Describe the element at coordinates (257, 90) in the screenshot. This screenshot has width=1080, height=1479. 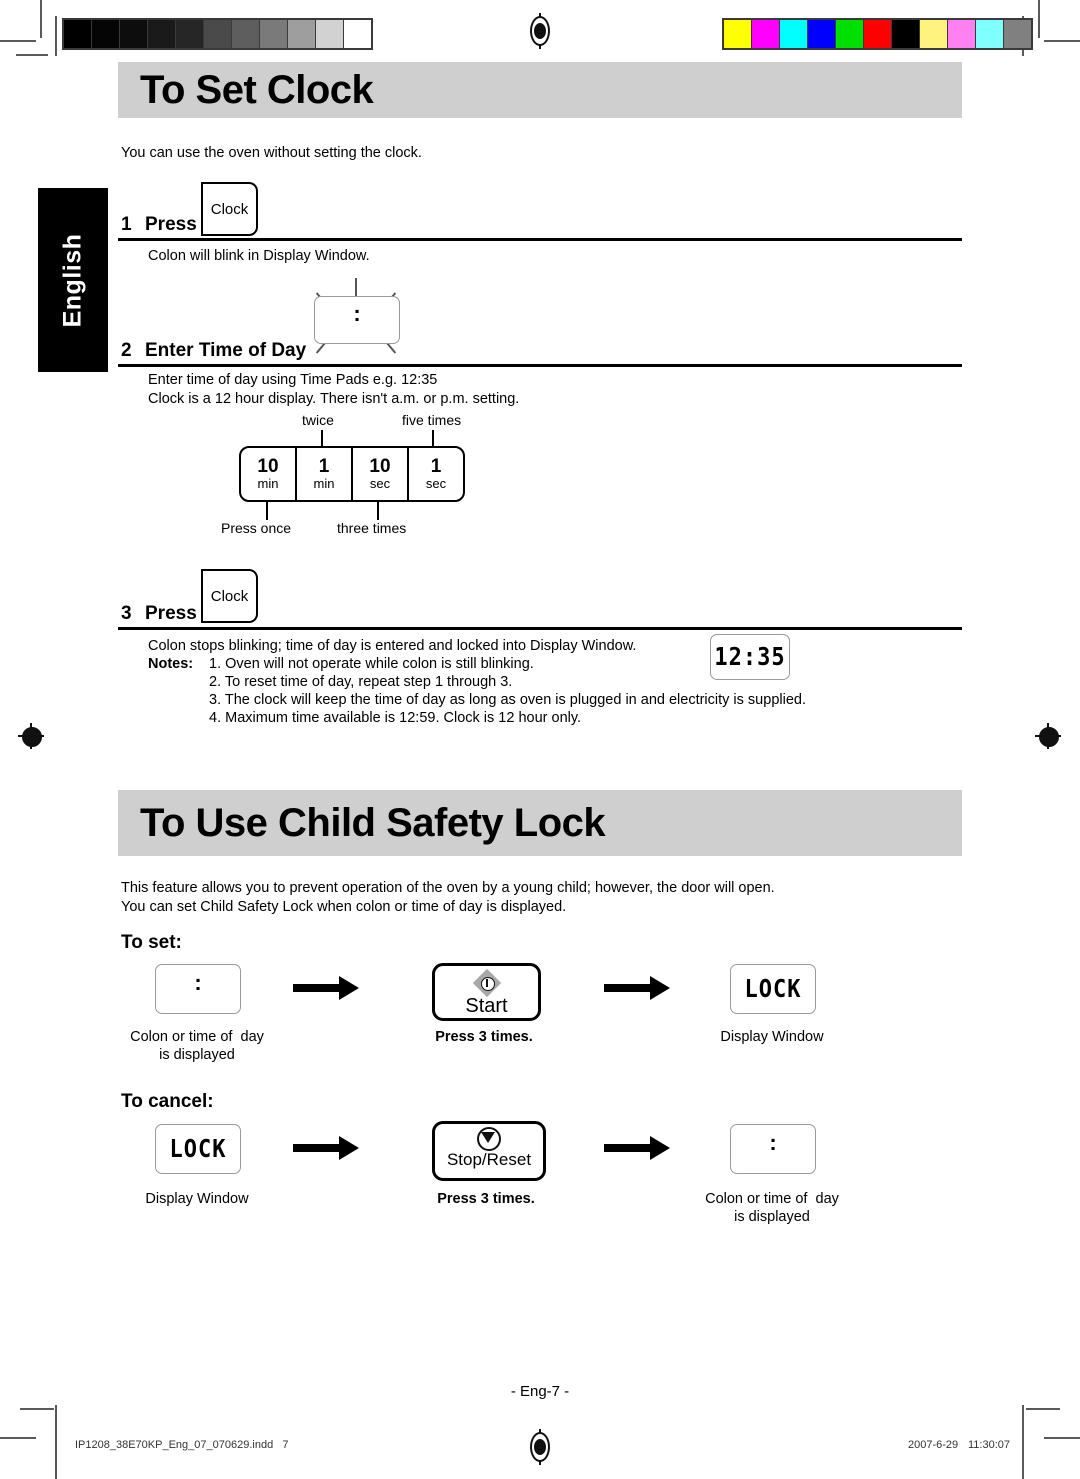
I see `section-title-set-clock: To Set Clock` at that location.